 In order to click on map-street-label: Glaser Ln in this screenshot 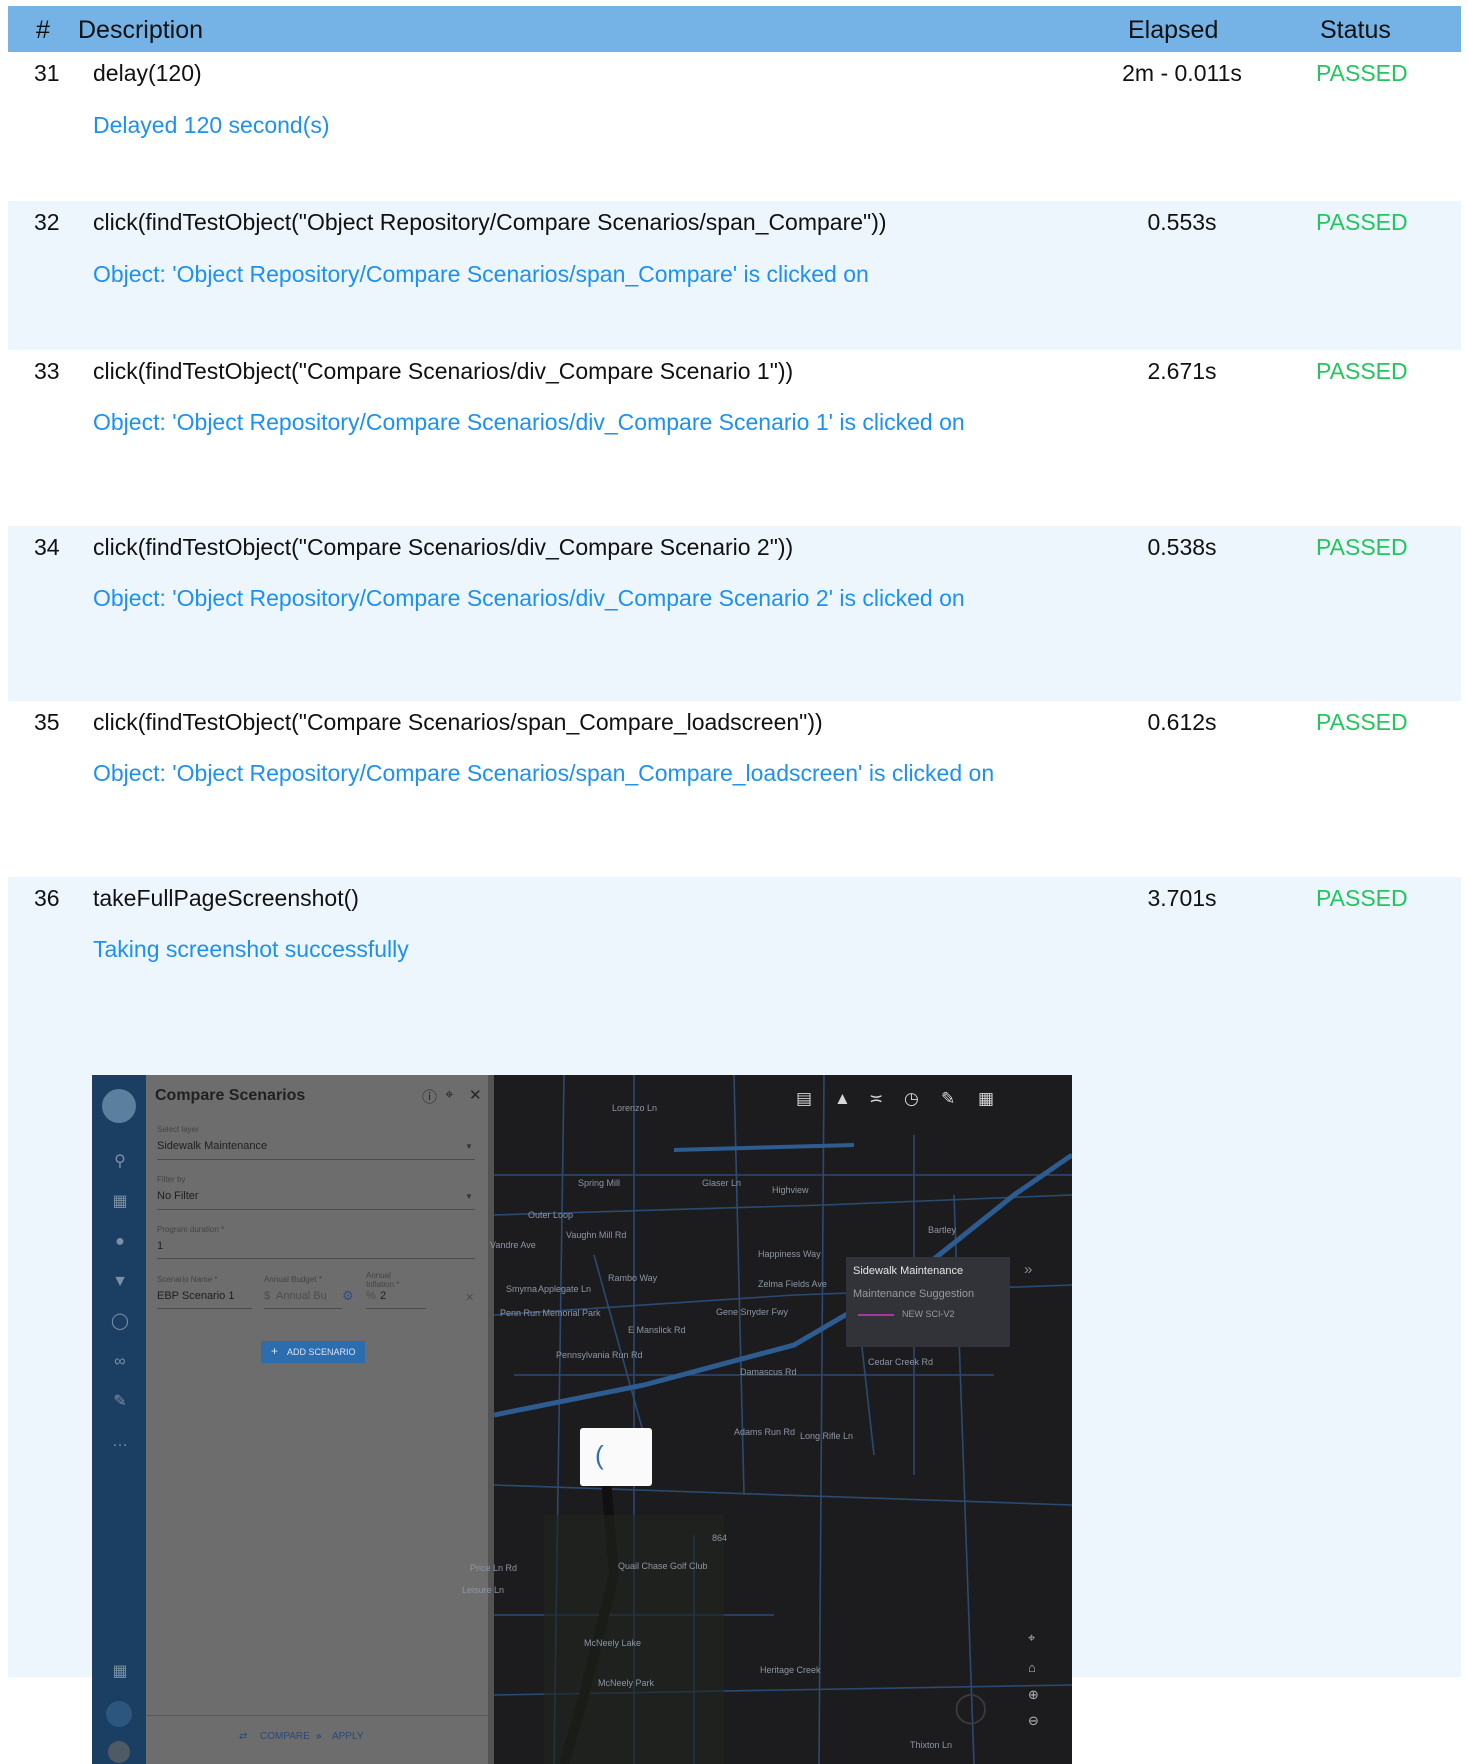, I will do `click(722, 1183)`.